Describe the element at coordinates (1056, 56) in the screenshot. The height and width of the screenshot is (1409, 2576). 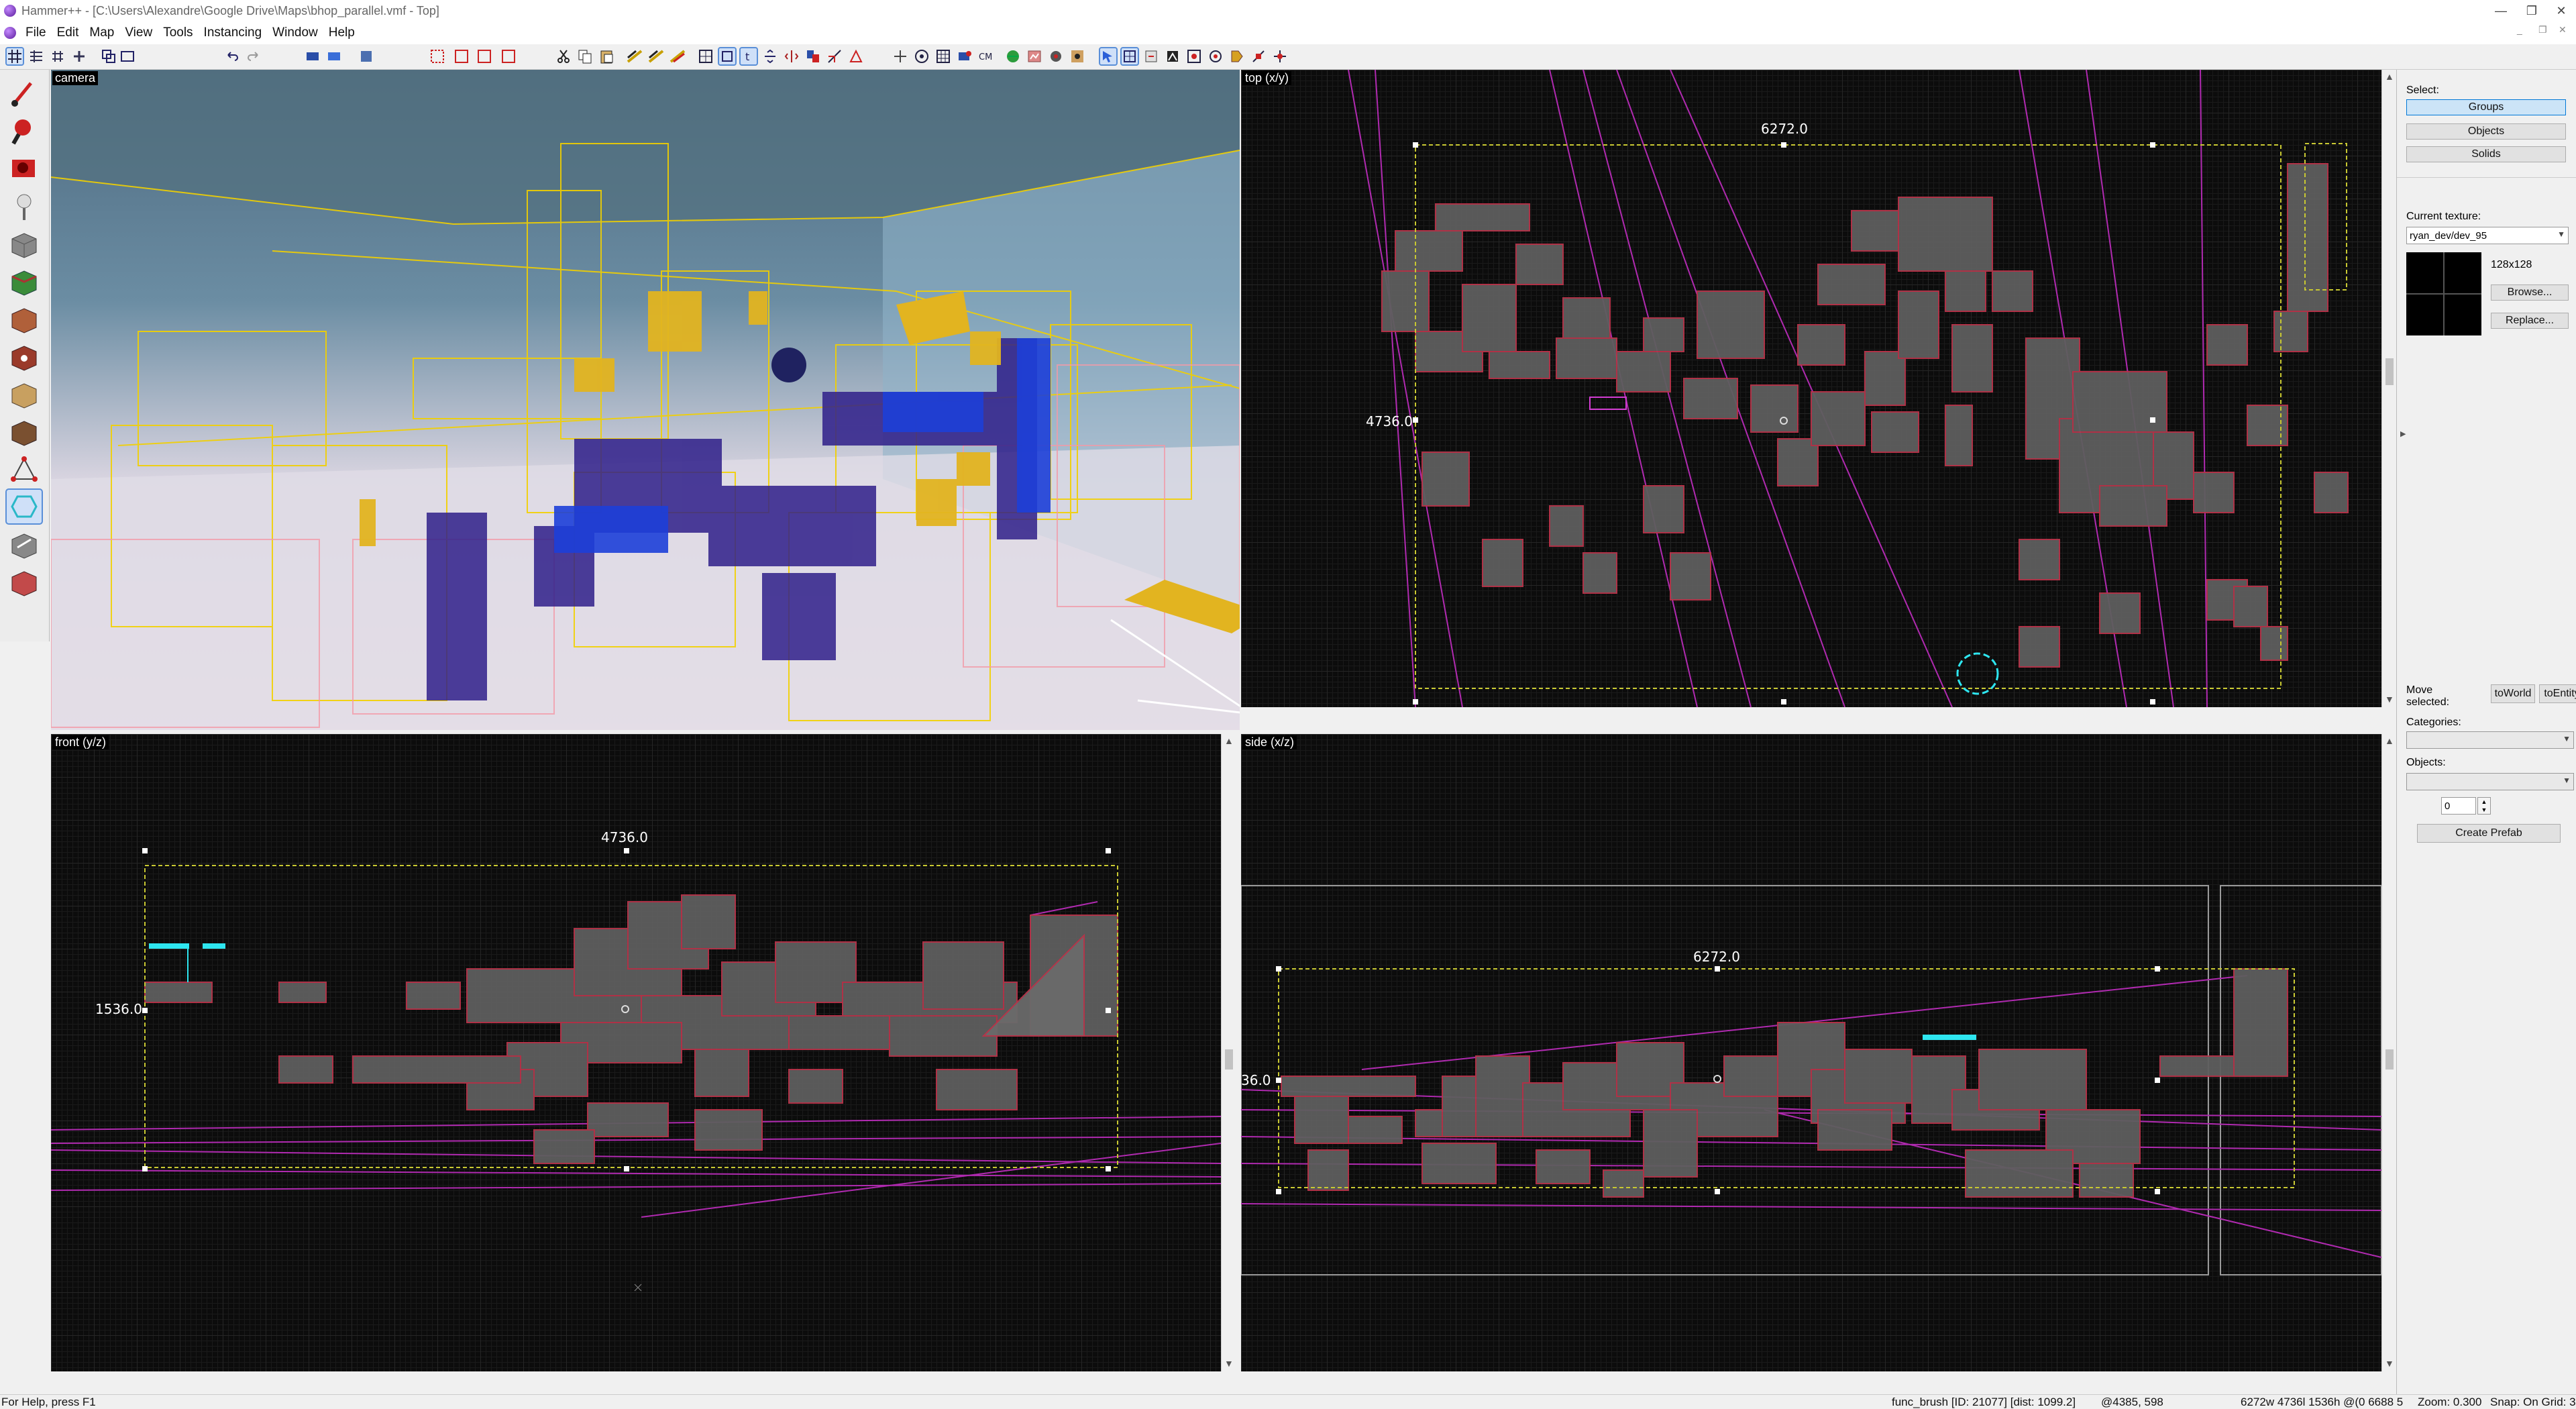
I see `entity-icon` at that location.